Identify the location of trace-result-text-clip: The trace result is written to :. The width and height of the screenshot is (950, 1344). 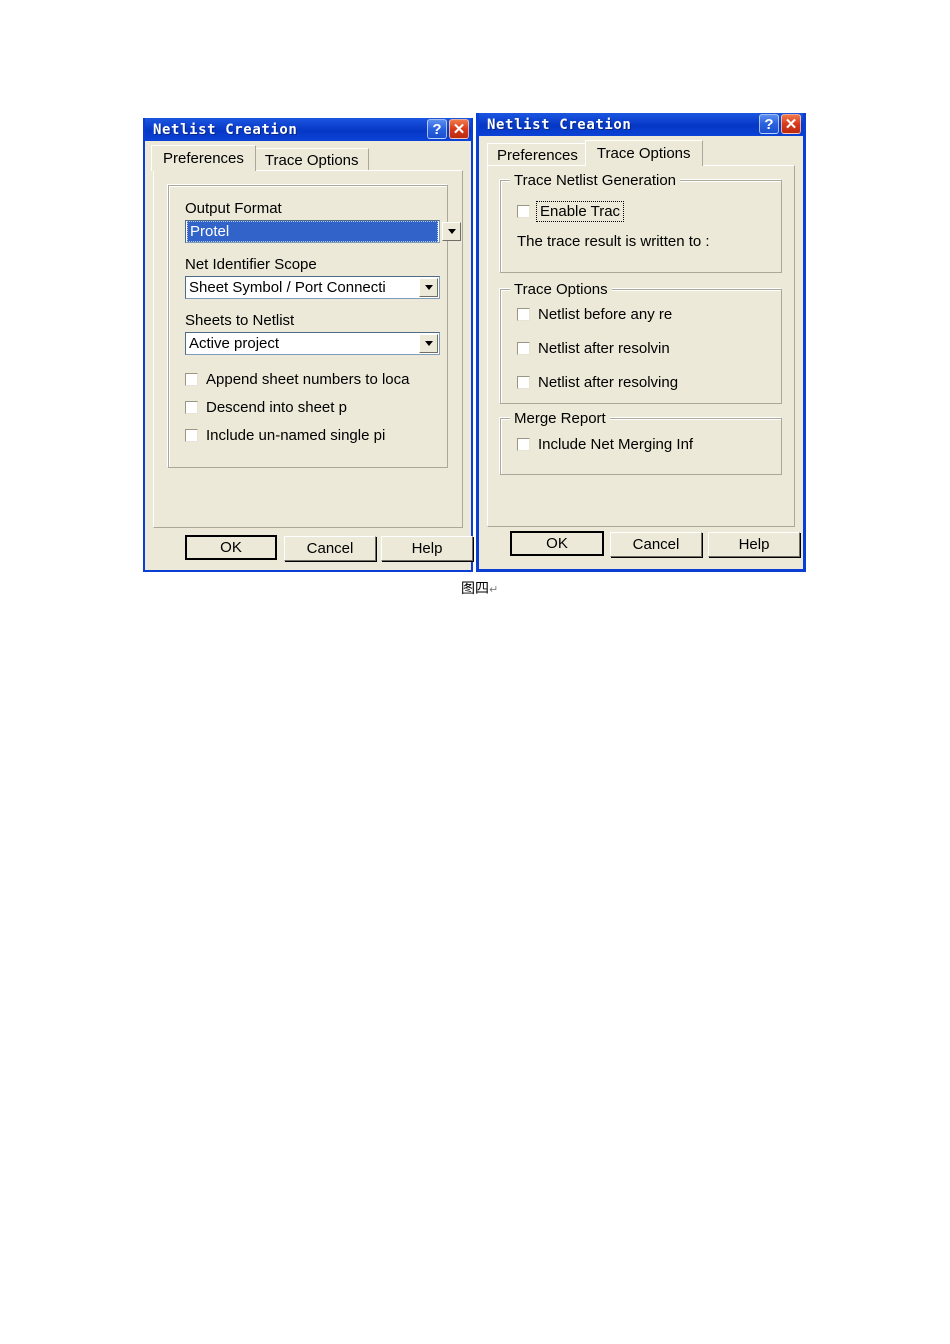
(656, 245).